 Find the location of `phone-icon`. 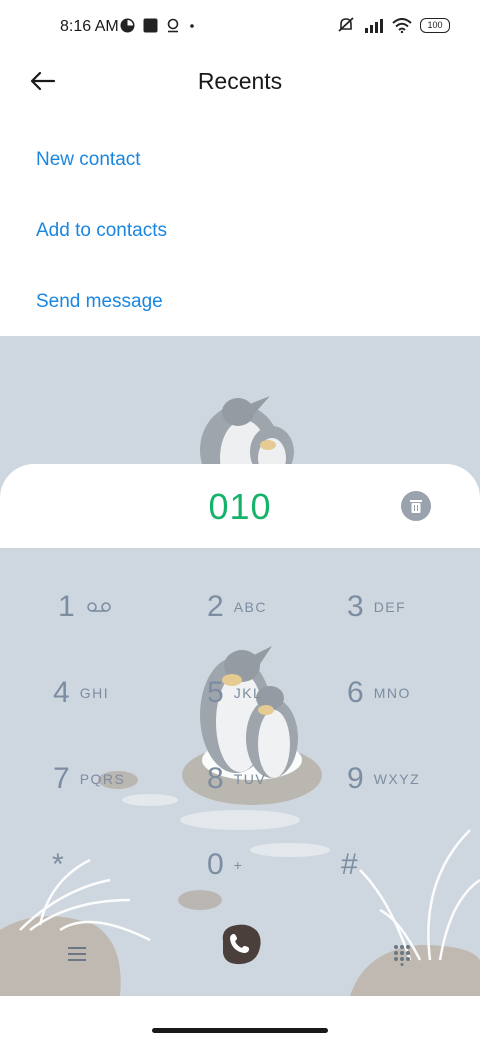

phone-icon is located at coordinates (241, 944).